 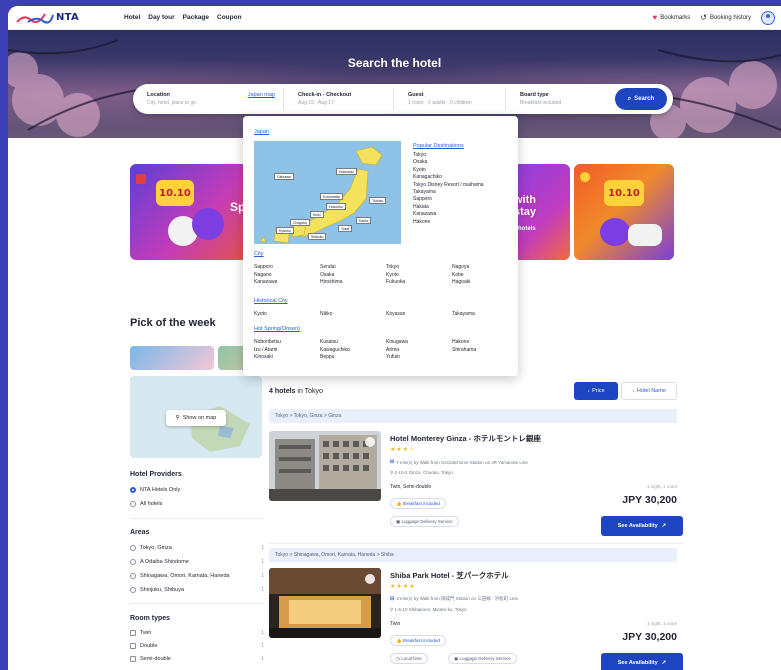 What do you see at coordinates (353, 351) in the screenshot?
I see `hot-spring-item: Kawaguchiko` at bounding box center [353, 351].